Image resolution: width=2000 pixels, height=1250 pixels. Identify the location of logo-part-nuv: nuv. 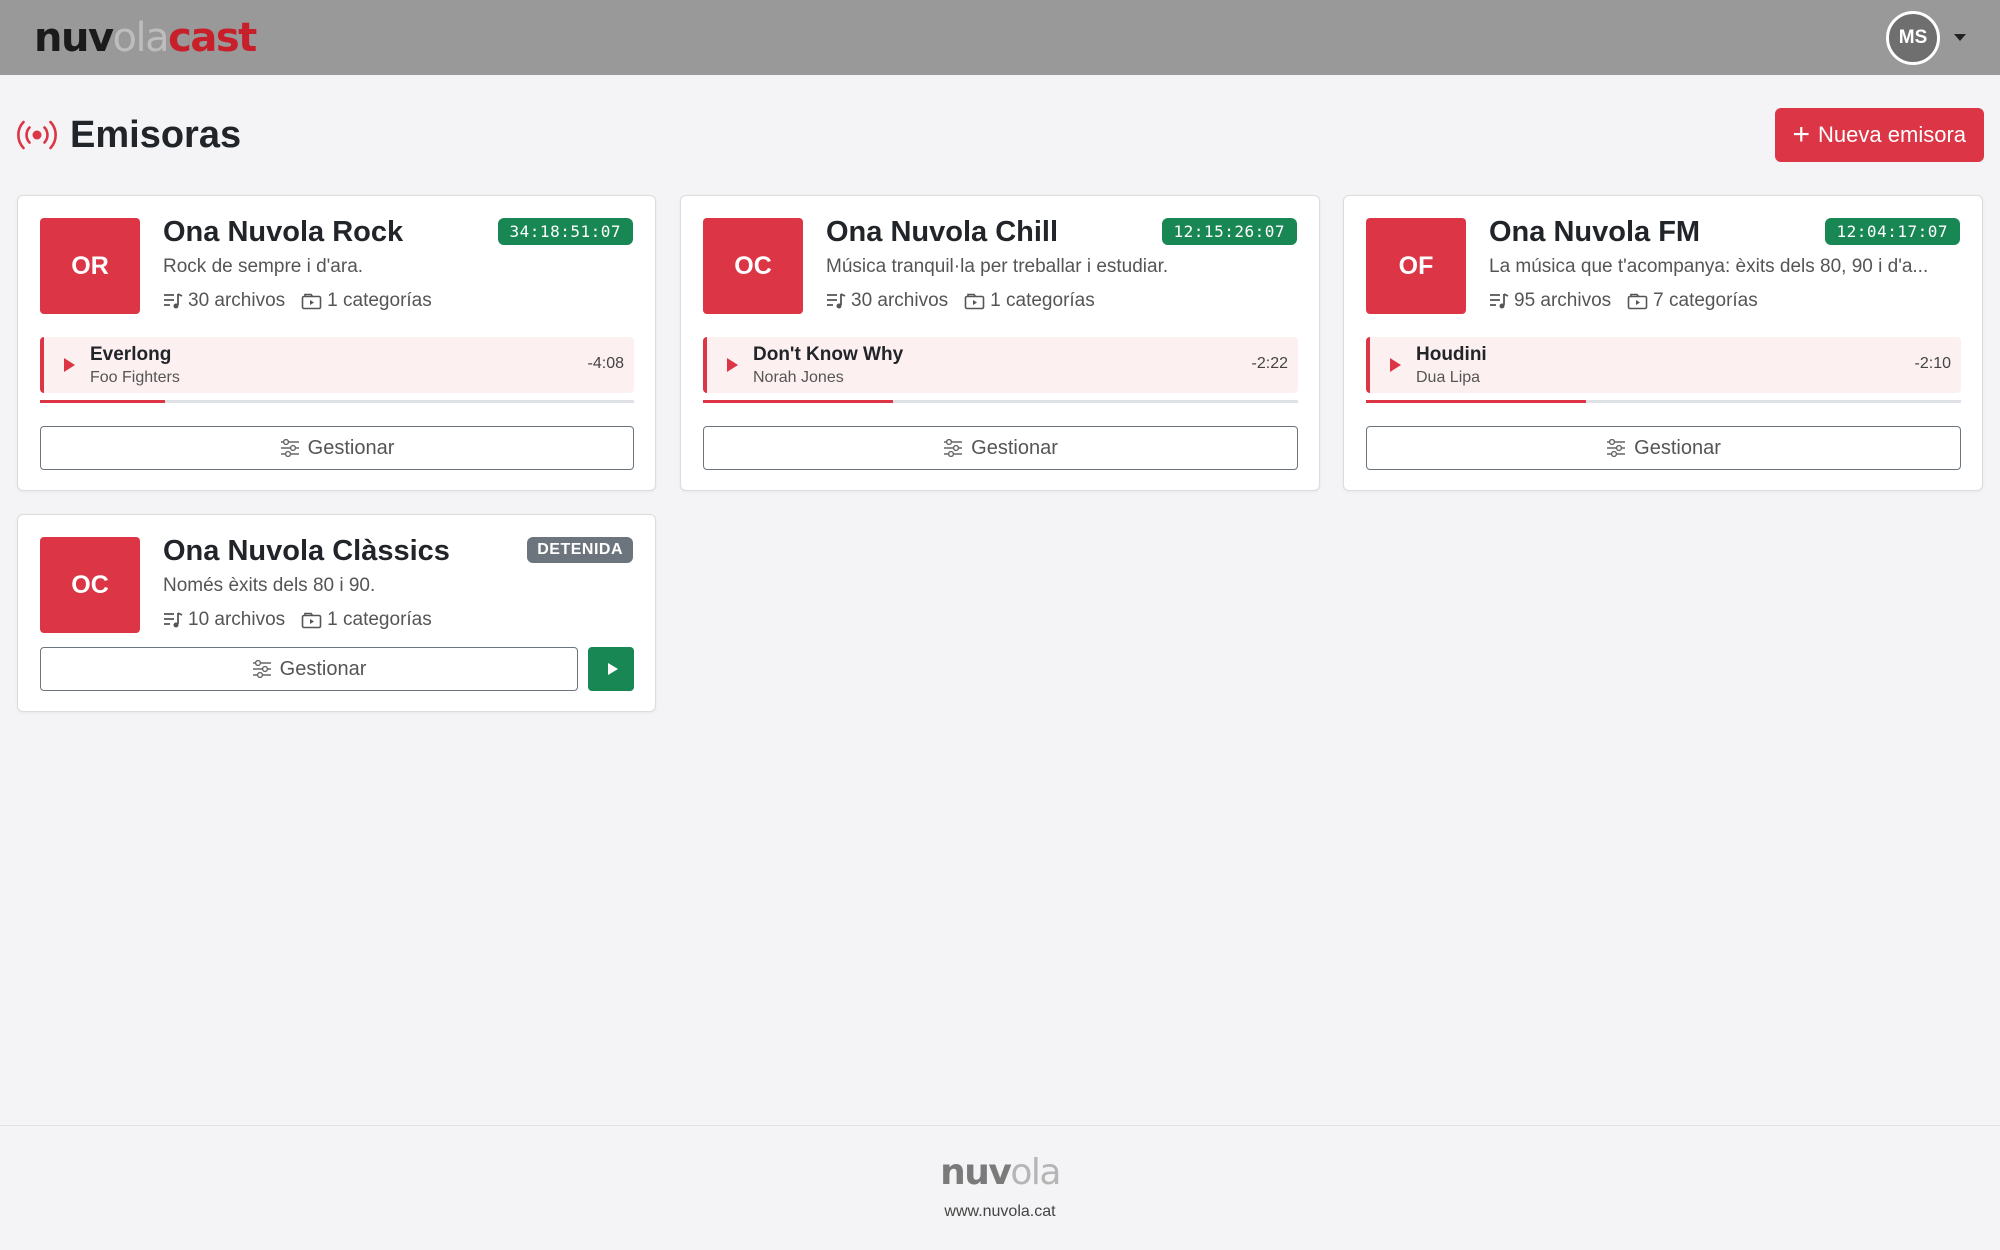
(74, 37).